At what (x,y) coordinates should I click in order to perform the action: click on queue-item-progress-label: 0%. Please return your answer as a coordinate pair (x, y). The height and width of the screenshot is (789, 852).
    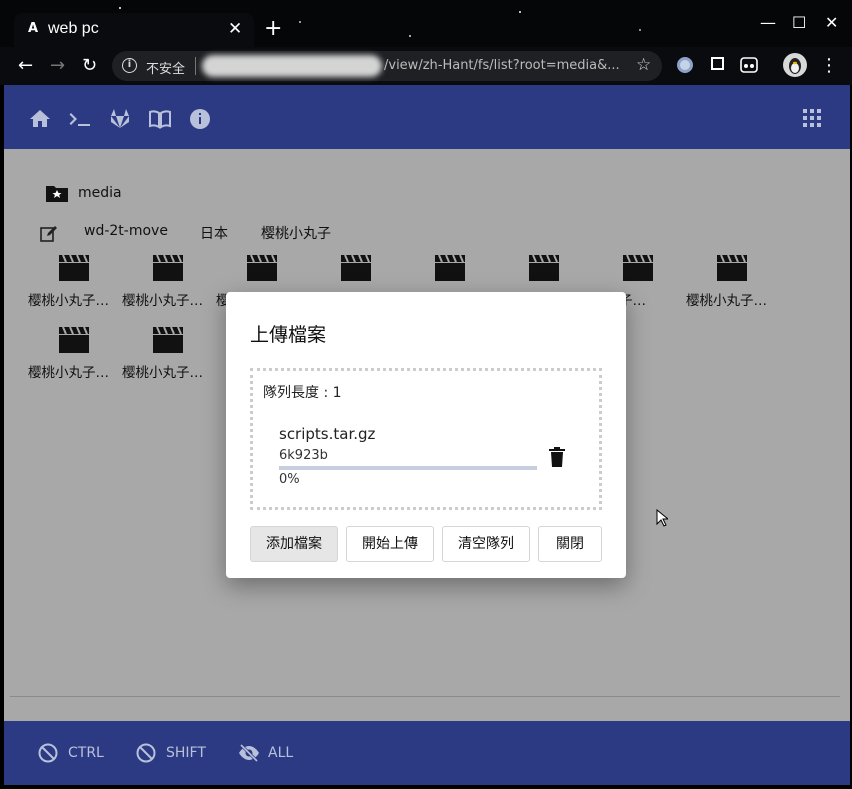
    Looking at the image, I should click on (289, 479).